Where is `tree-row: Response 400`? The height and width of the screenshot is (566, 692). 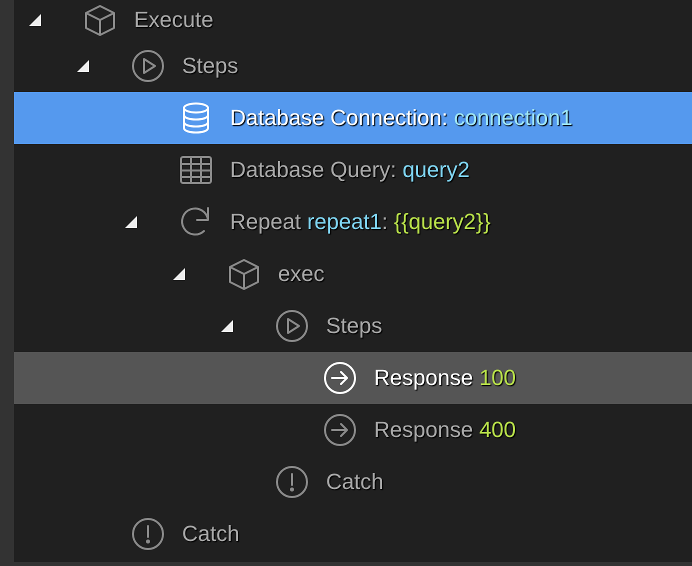
tree-row: Response 400 is located at coordinates (353, 430).